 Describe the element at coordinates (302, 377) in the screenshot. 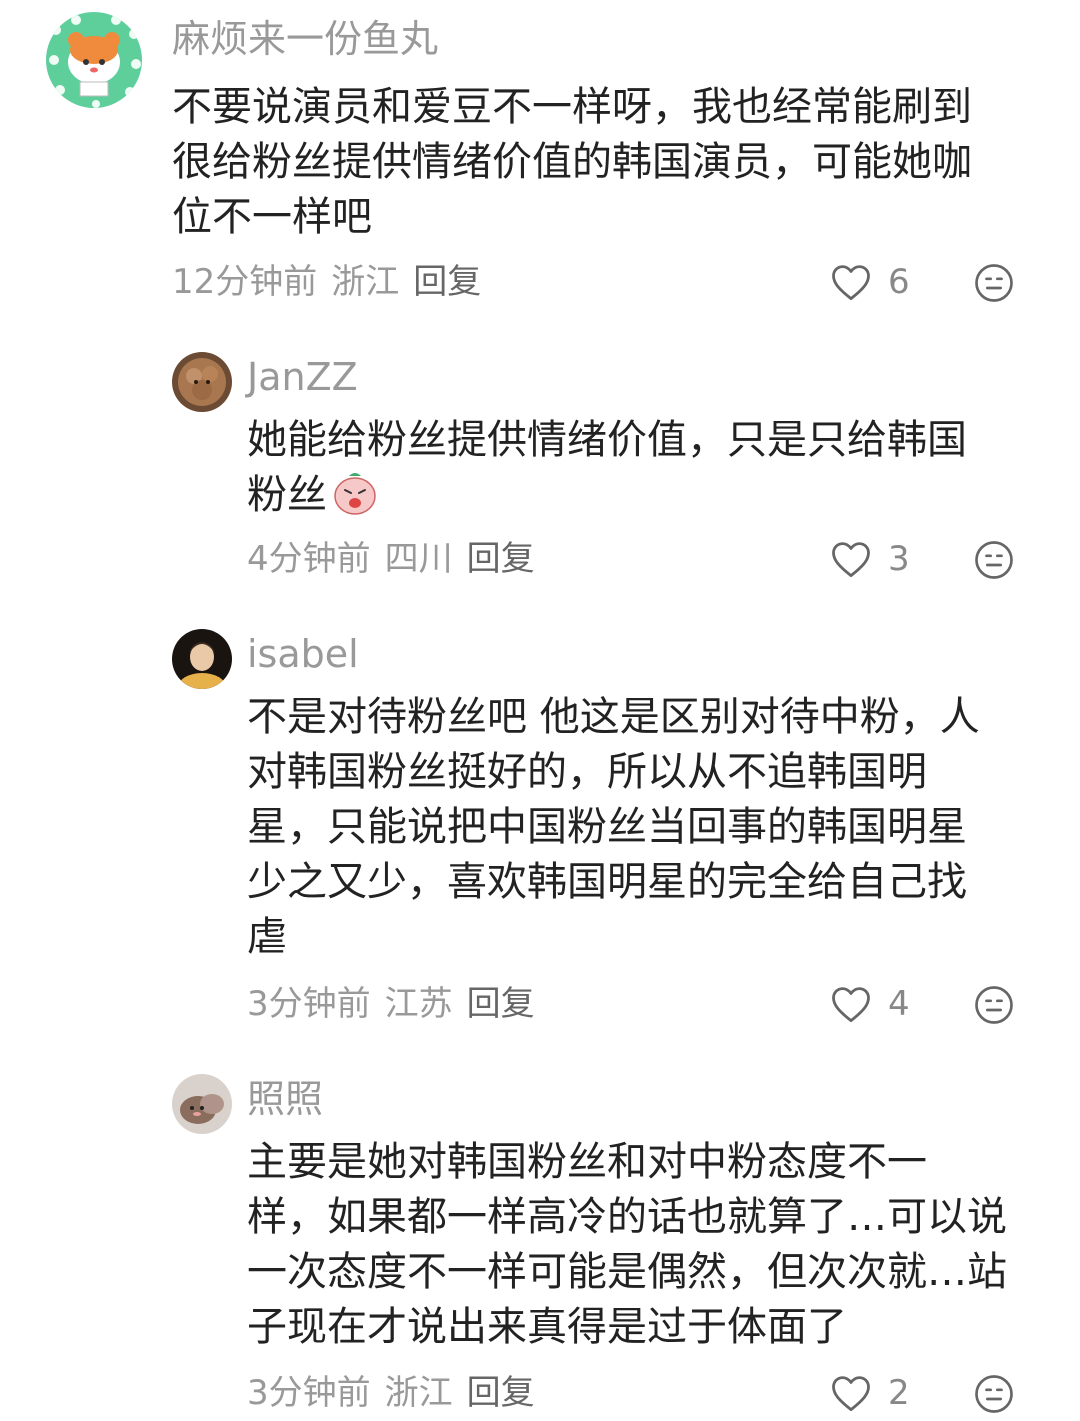

I see `comment-username: JanZZ` at that location.